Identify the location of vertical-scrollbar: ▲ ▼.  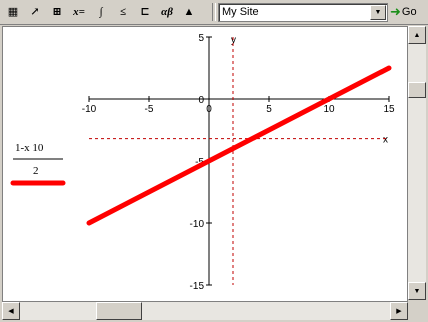
(417, 163).